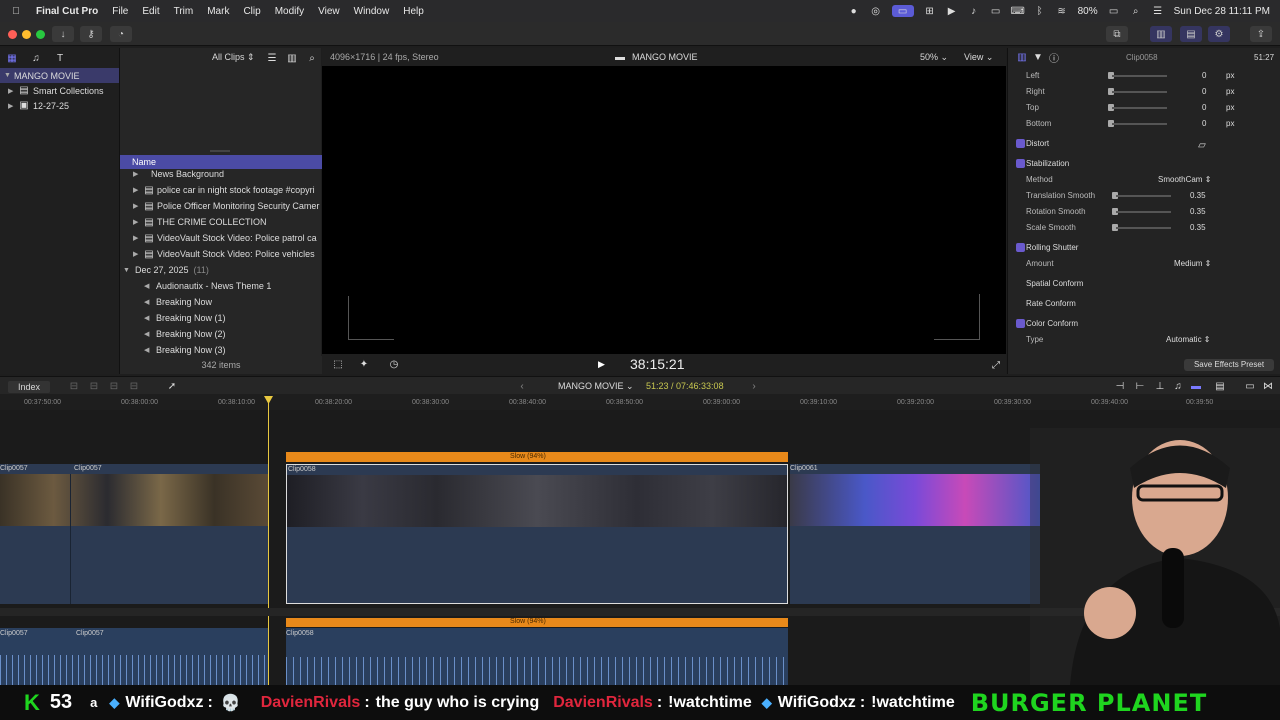  I want to click on info-icon: ⓘ, so click(1054, 58).